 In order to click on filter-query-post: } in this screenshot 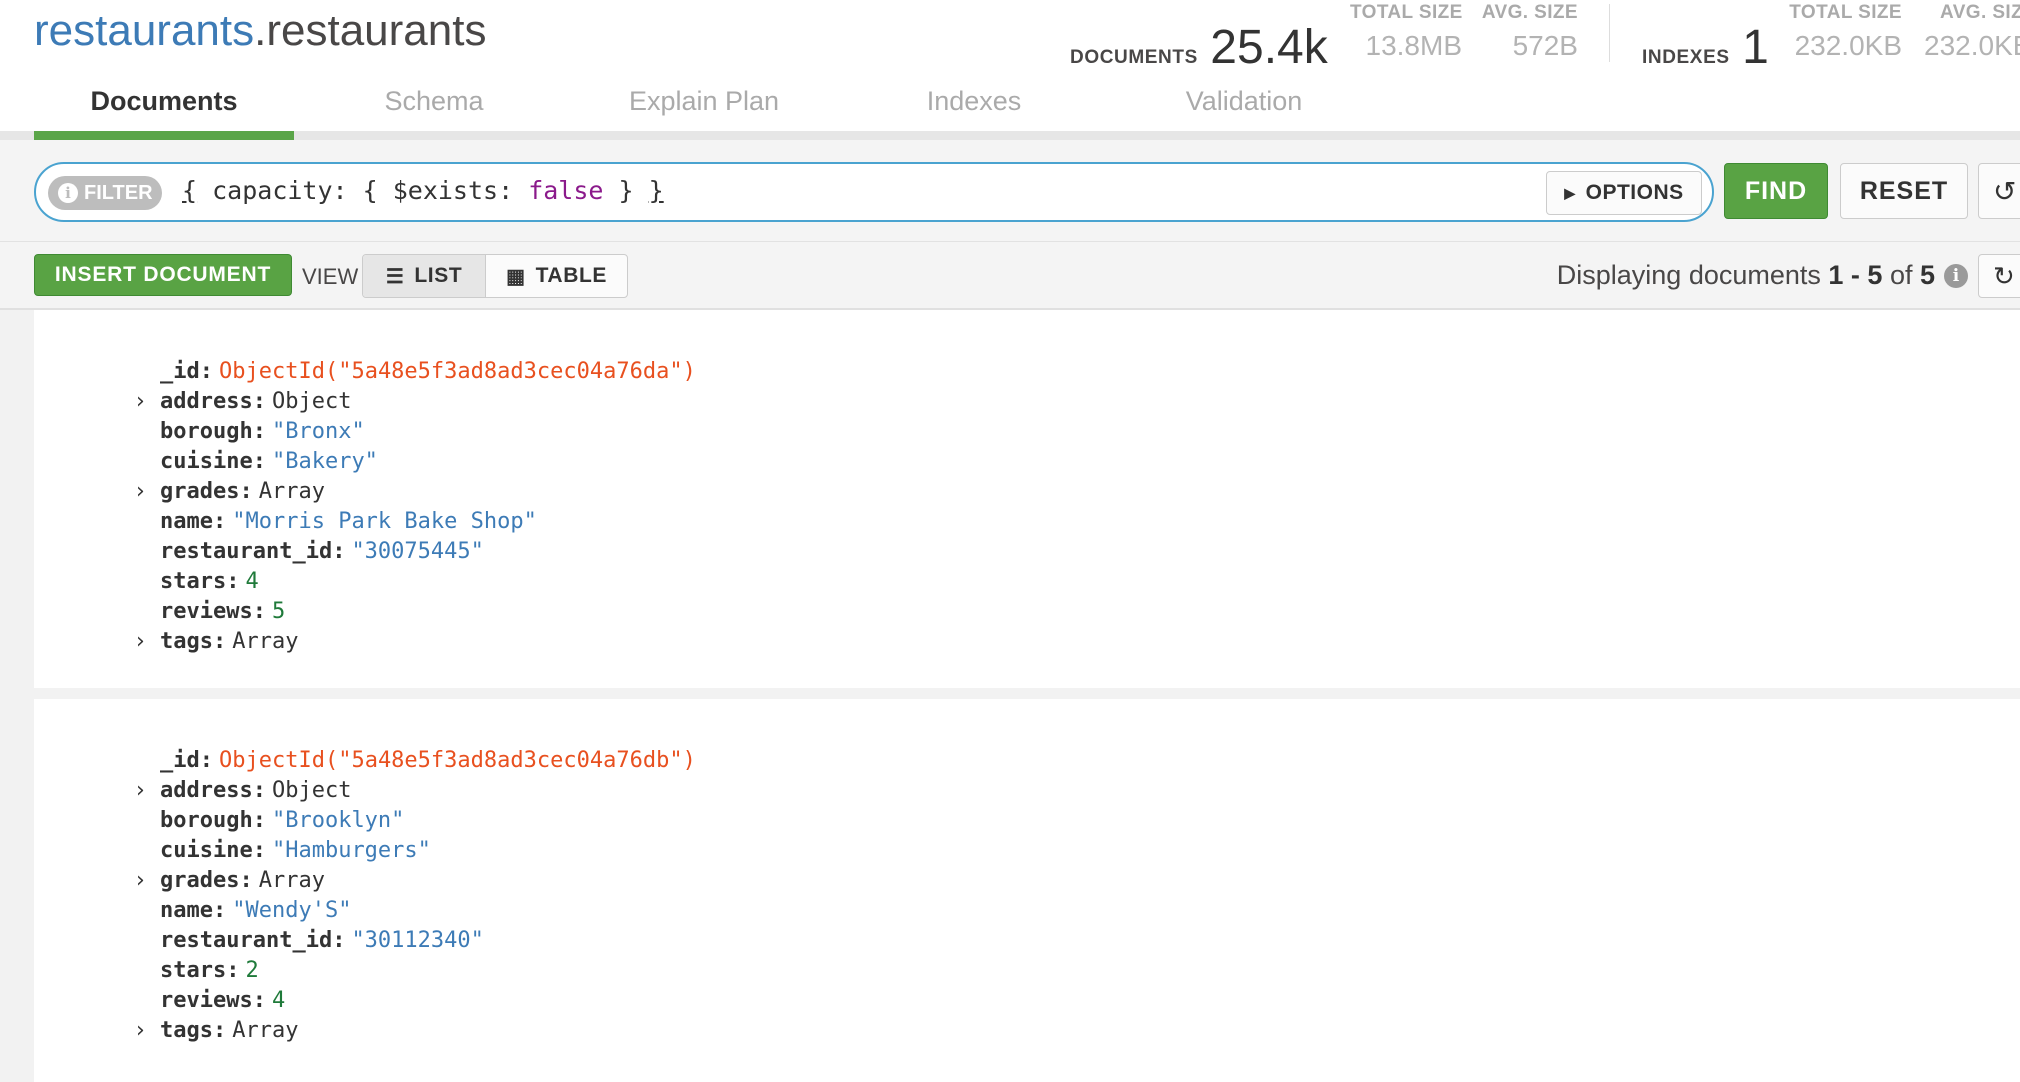, I will do `click(626, 190)`.